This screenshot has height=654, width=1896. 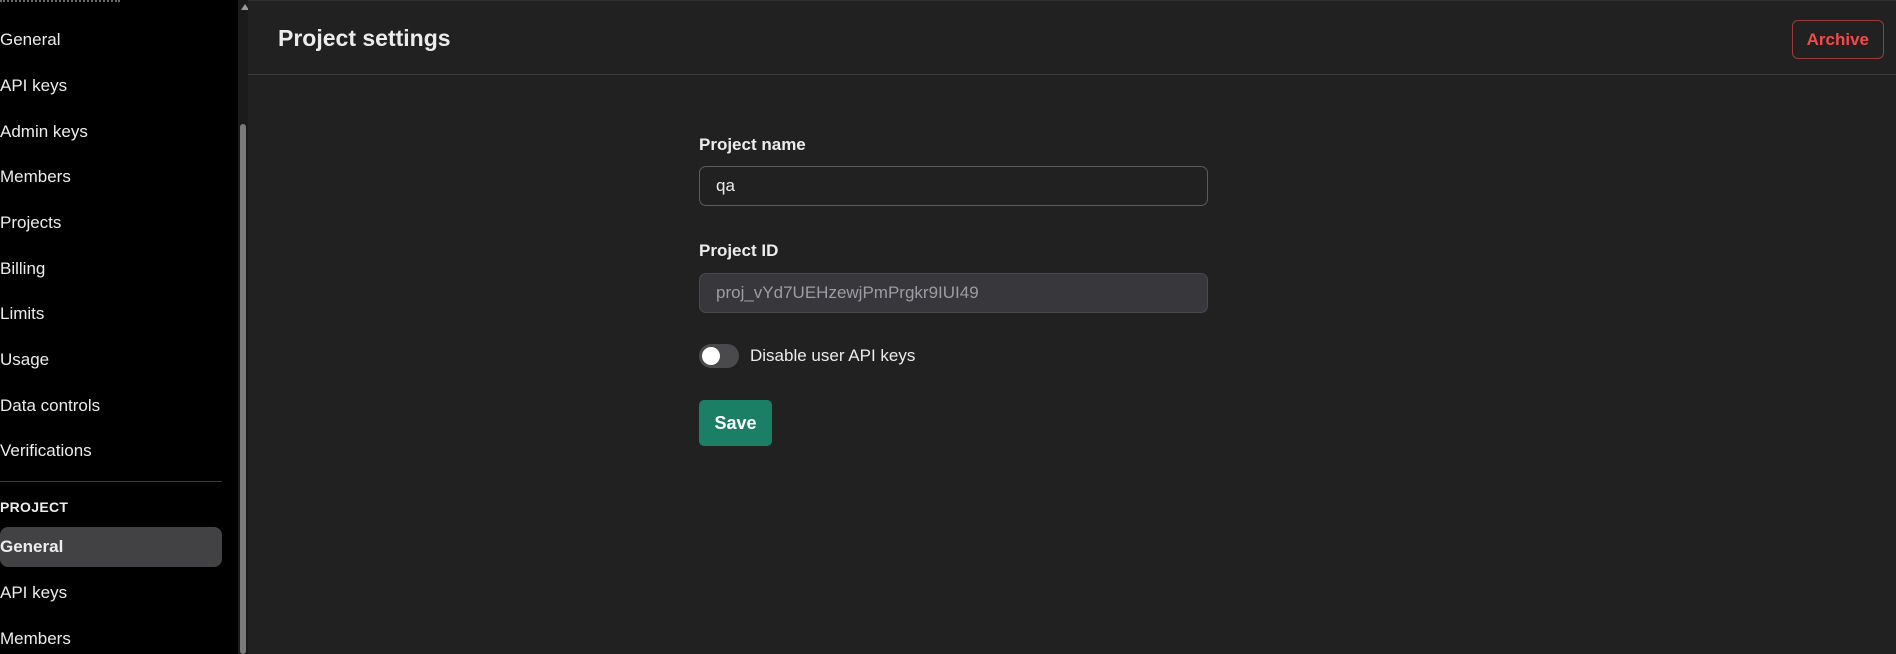 I want to click on sidebar-item-project-members: Members, so click(x=111, y=636).